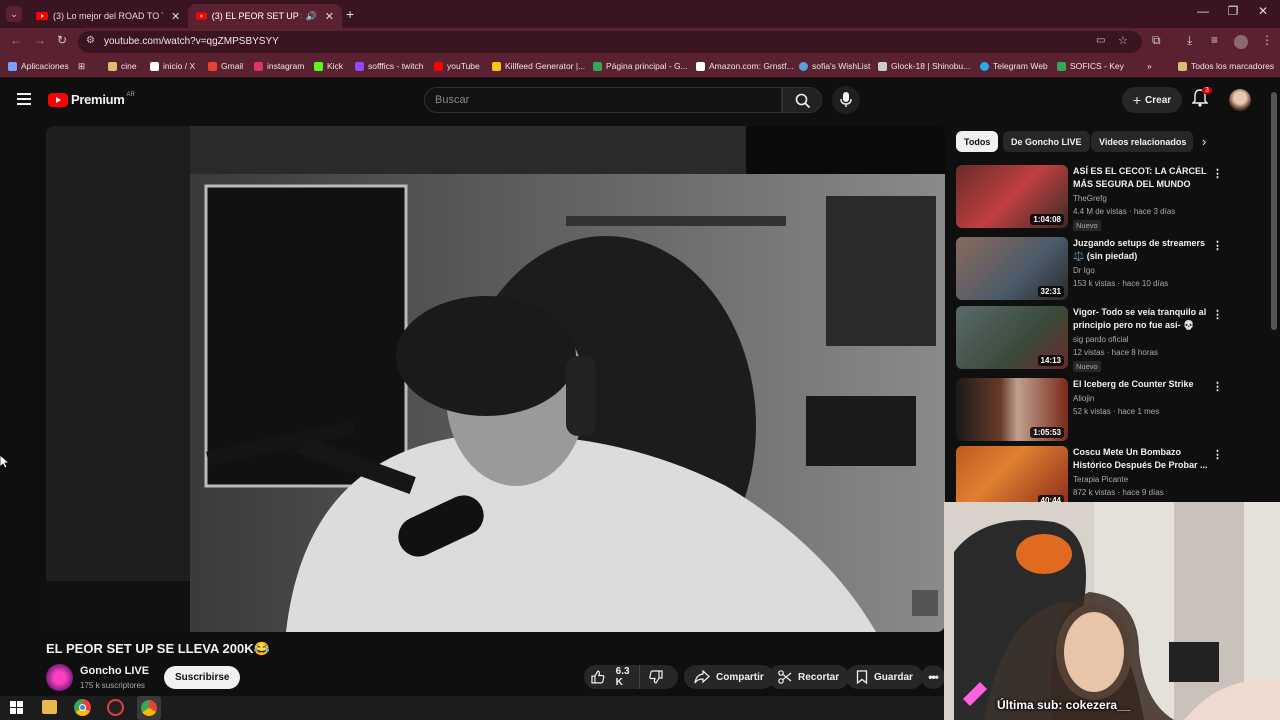  What do you see at coordinates (1084, 270) in the screenshot?
I see `recommendation-channel: Dr Igo` at bounding box center [1084, 270].